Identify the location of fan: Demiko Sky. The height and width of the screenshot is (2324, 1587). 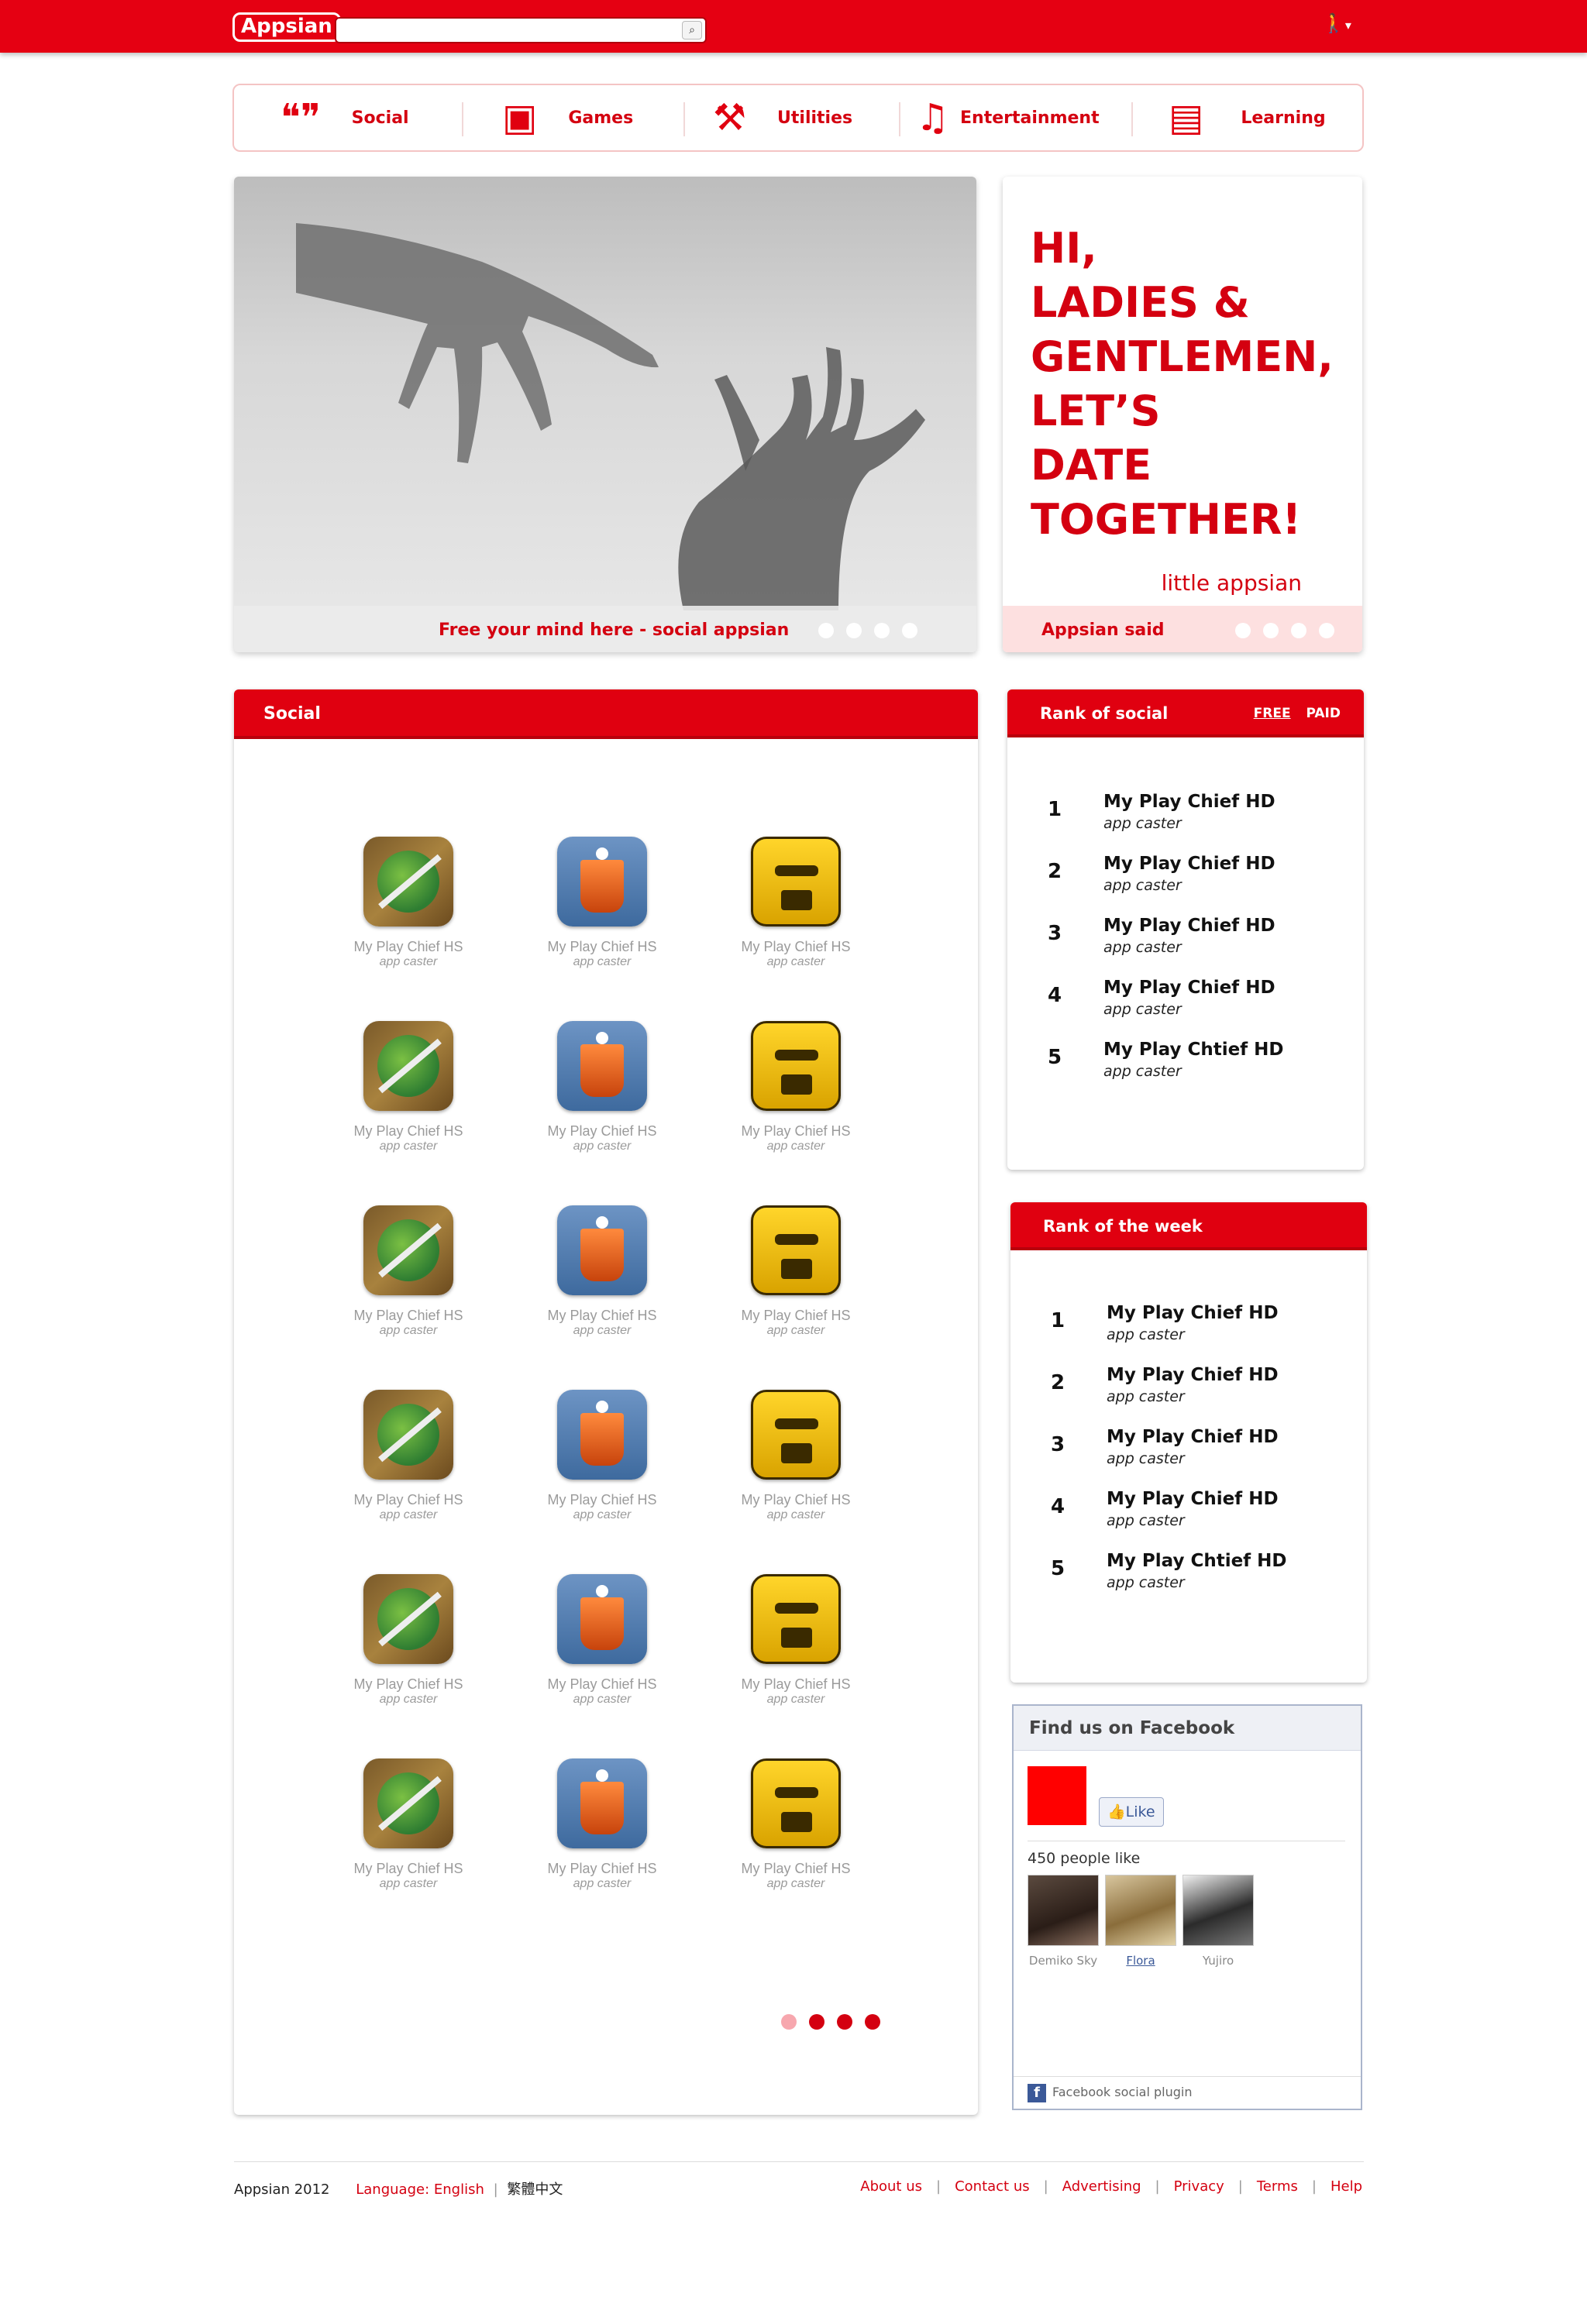
(1063, 1921).